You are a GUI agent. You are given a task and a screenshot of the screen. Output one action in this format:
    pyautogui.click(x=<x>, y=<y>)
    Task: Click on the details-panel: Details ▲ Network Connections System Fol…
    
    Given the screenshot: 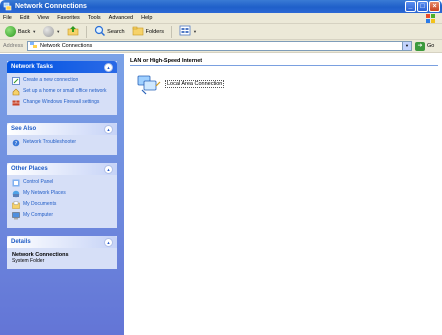 What is the action you would take?
    pyautogui.click(x=62, y=252)
    